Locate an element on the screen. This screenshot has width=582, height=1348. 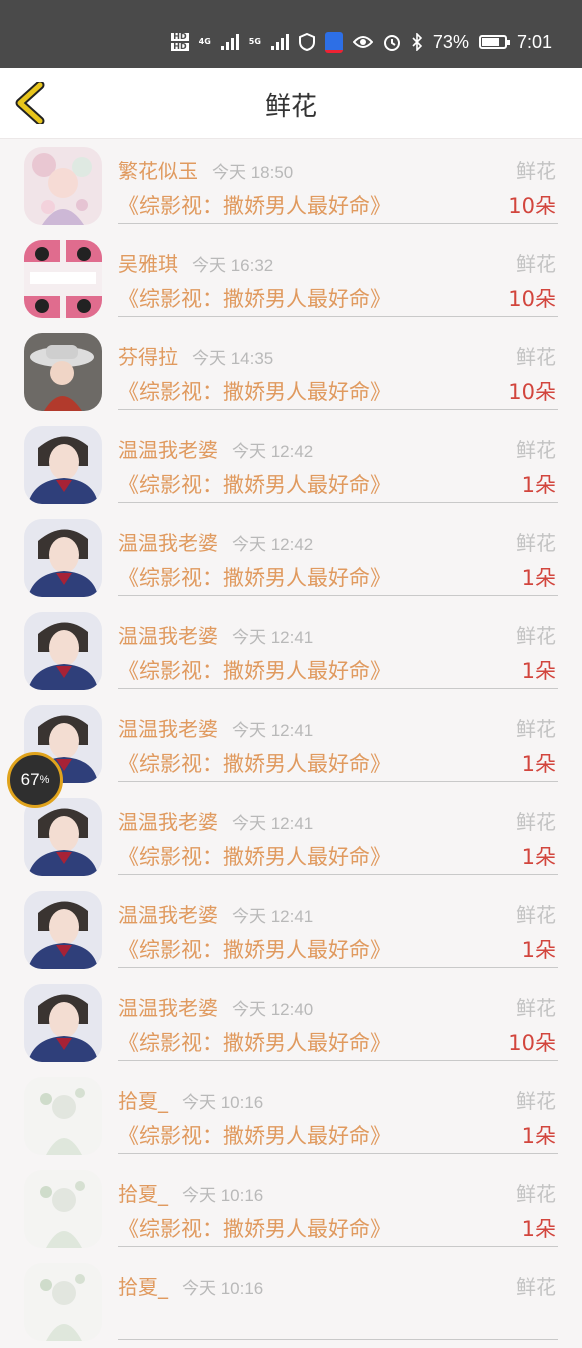
battery-icon is located at coordinates (494, 42).